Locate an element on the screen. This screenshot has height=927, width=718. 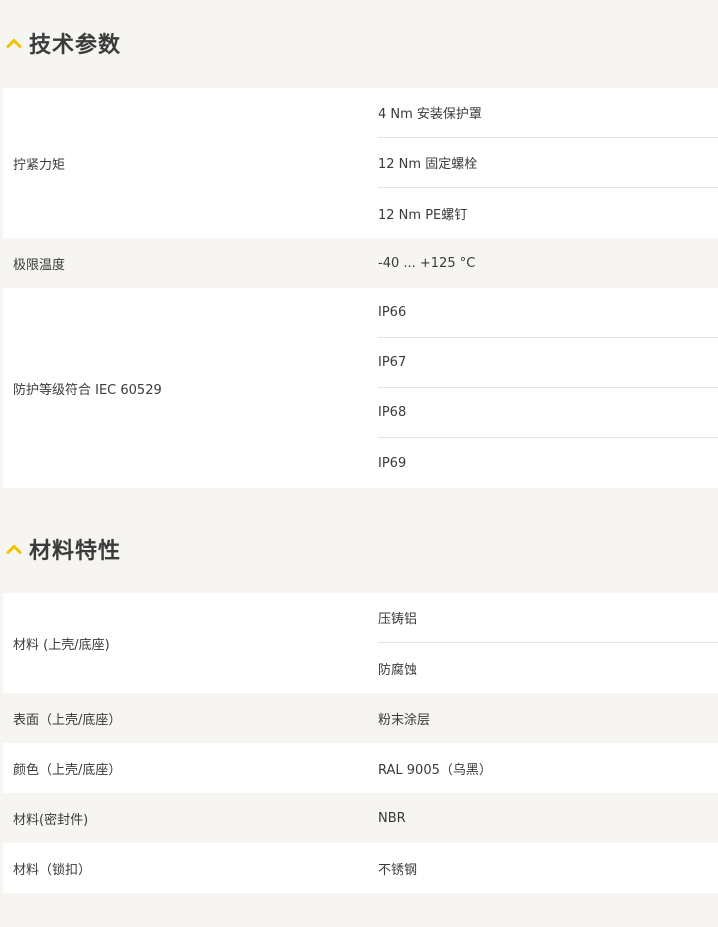
spec-value: -40 ... +125 °C is located at coordinates (427, 263).